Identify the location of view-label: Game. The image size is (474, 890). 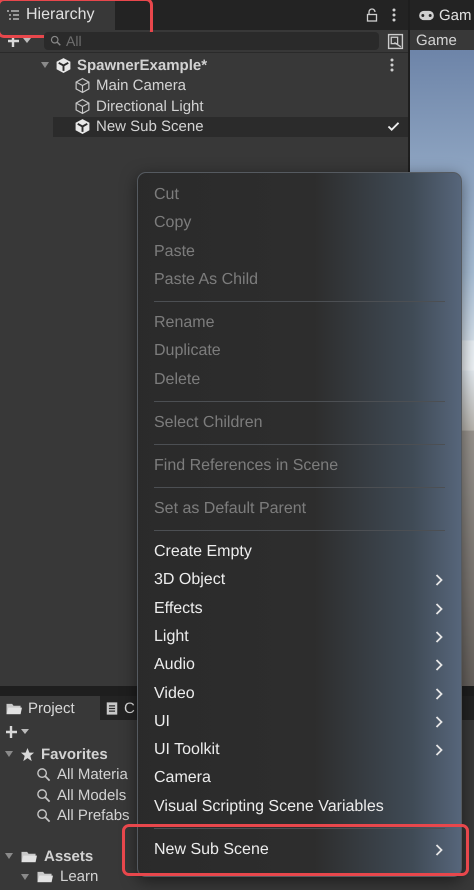
(436, 40).